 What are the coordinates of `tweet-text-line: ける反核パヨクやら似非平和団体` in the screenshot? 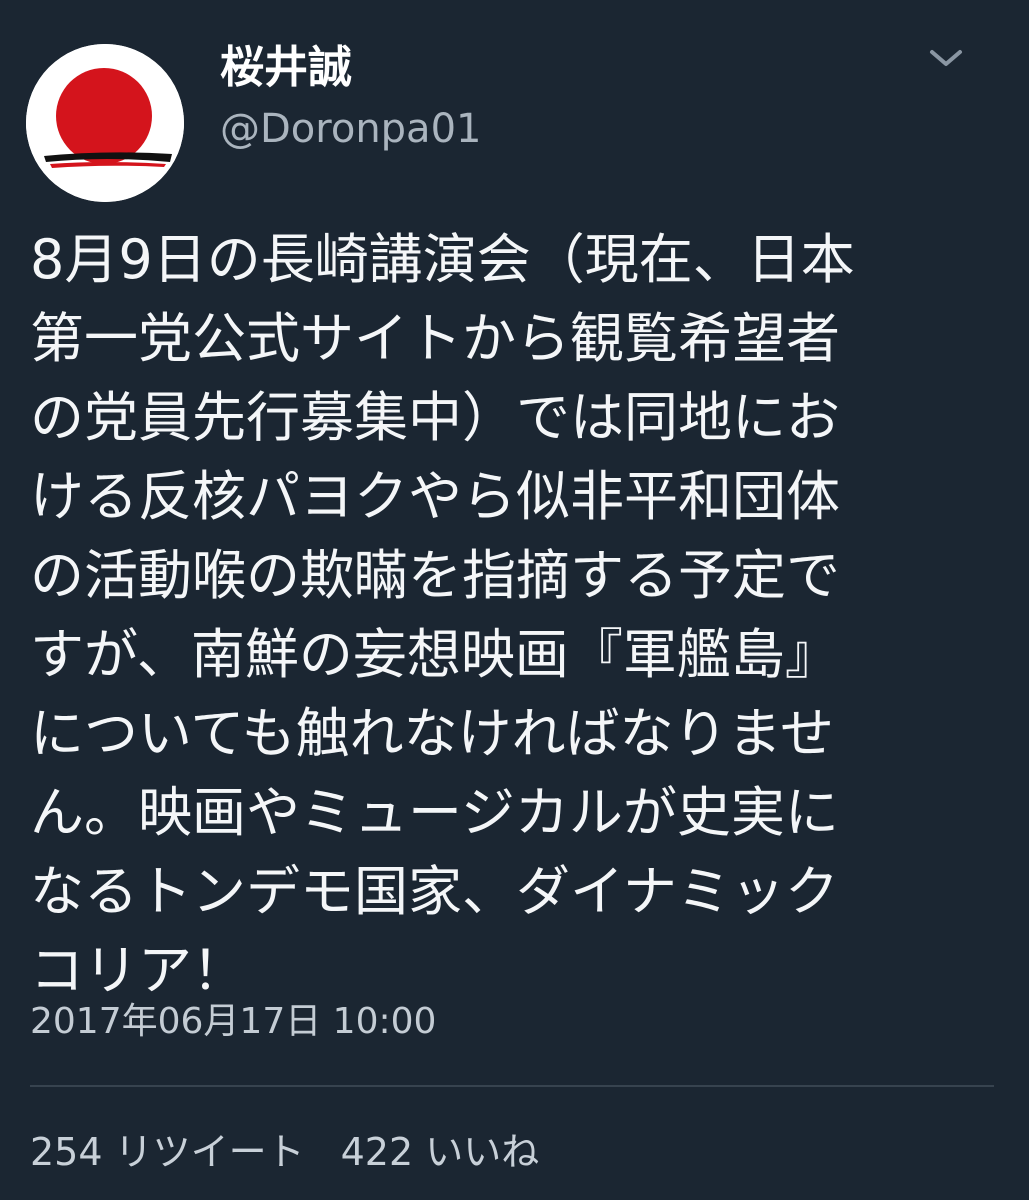 It's located at (435, 496).